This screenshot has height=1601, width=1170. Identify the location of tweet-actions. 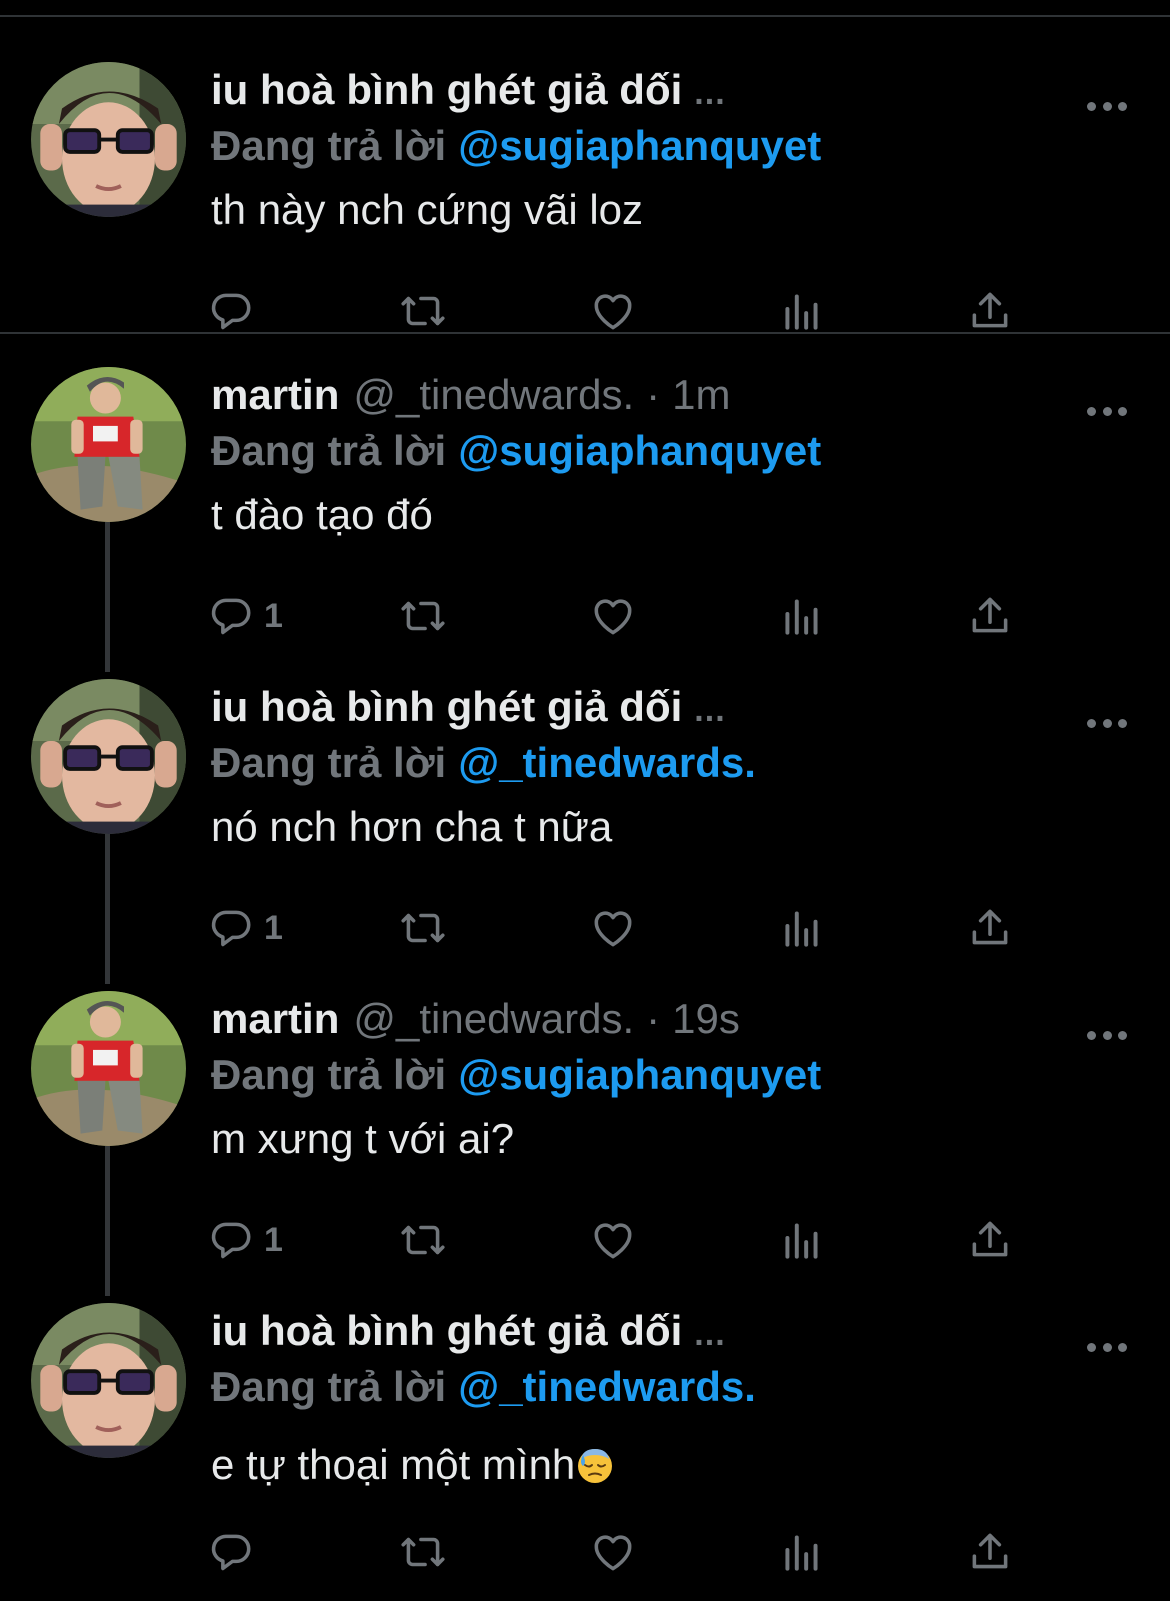
(585, 1552).